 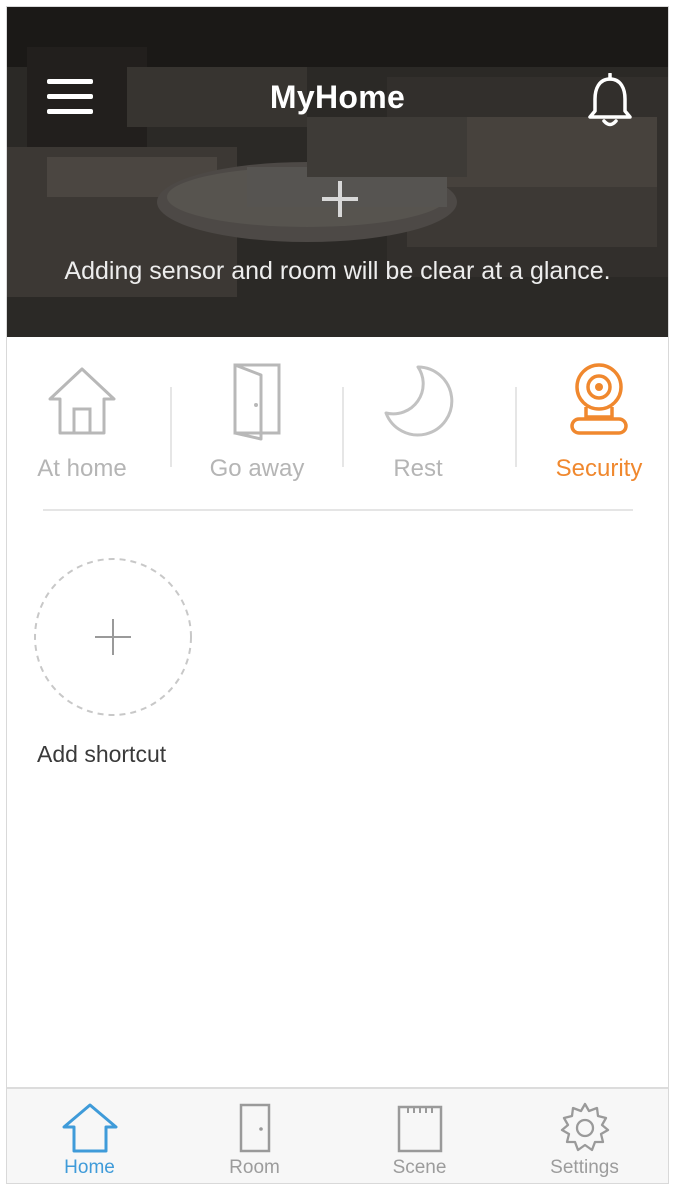 I want to click on mode-label: Go away, so click(x=257, y=468).